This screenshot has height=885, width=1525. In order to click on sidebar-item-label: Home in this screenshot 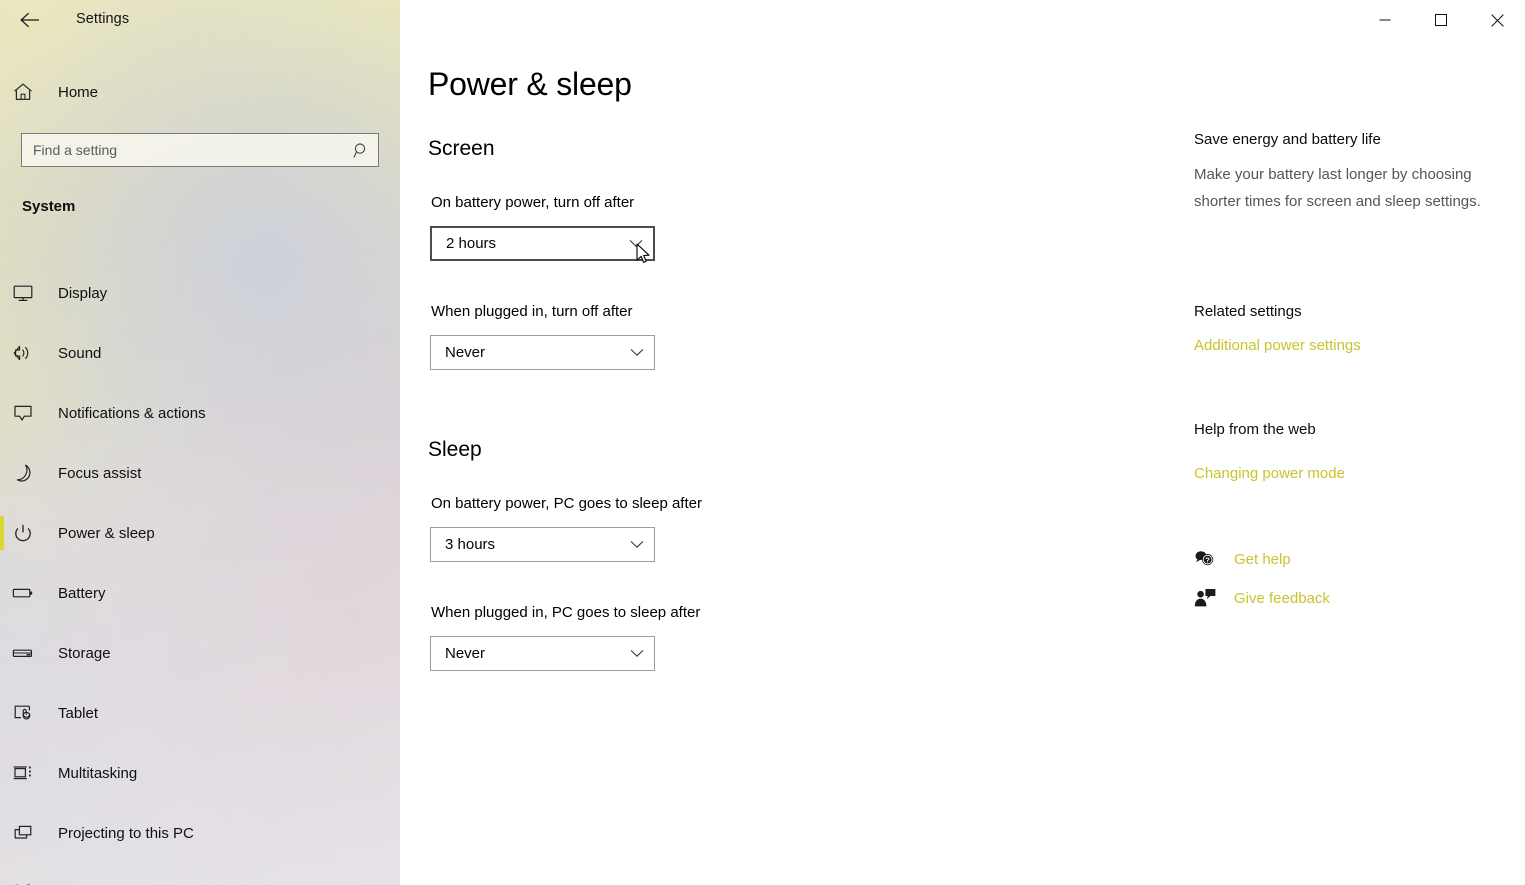, I will do `click(78, 92)`.